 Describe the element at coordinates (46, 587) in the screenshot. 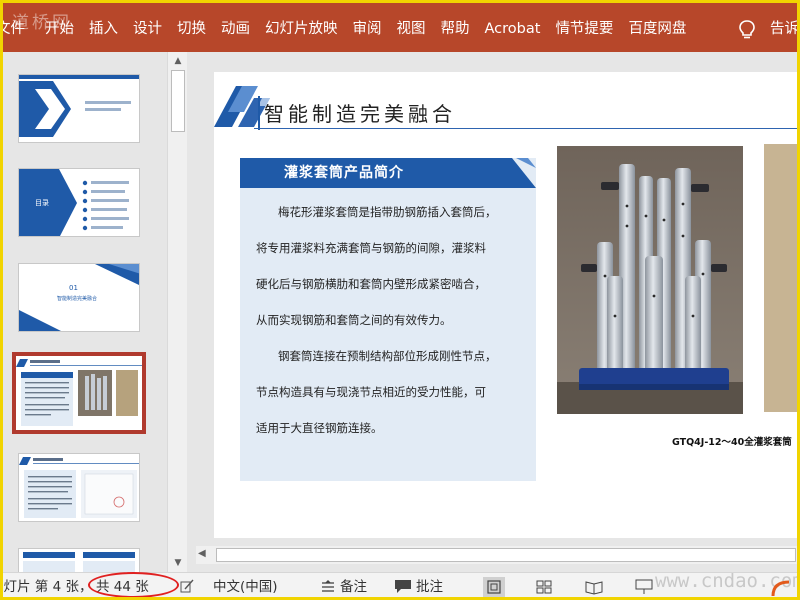

I see `slide-position-label: 幻灯片 第 4 张，` at that location.